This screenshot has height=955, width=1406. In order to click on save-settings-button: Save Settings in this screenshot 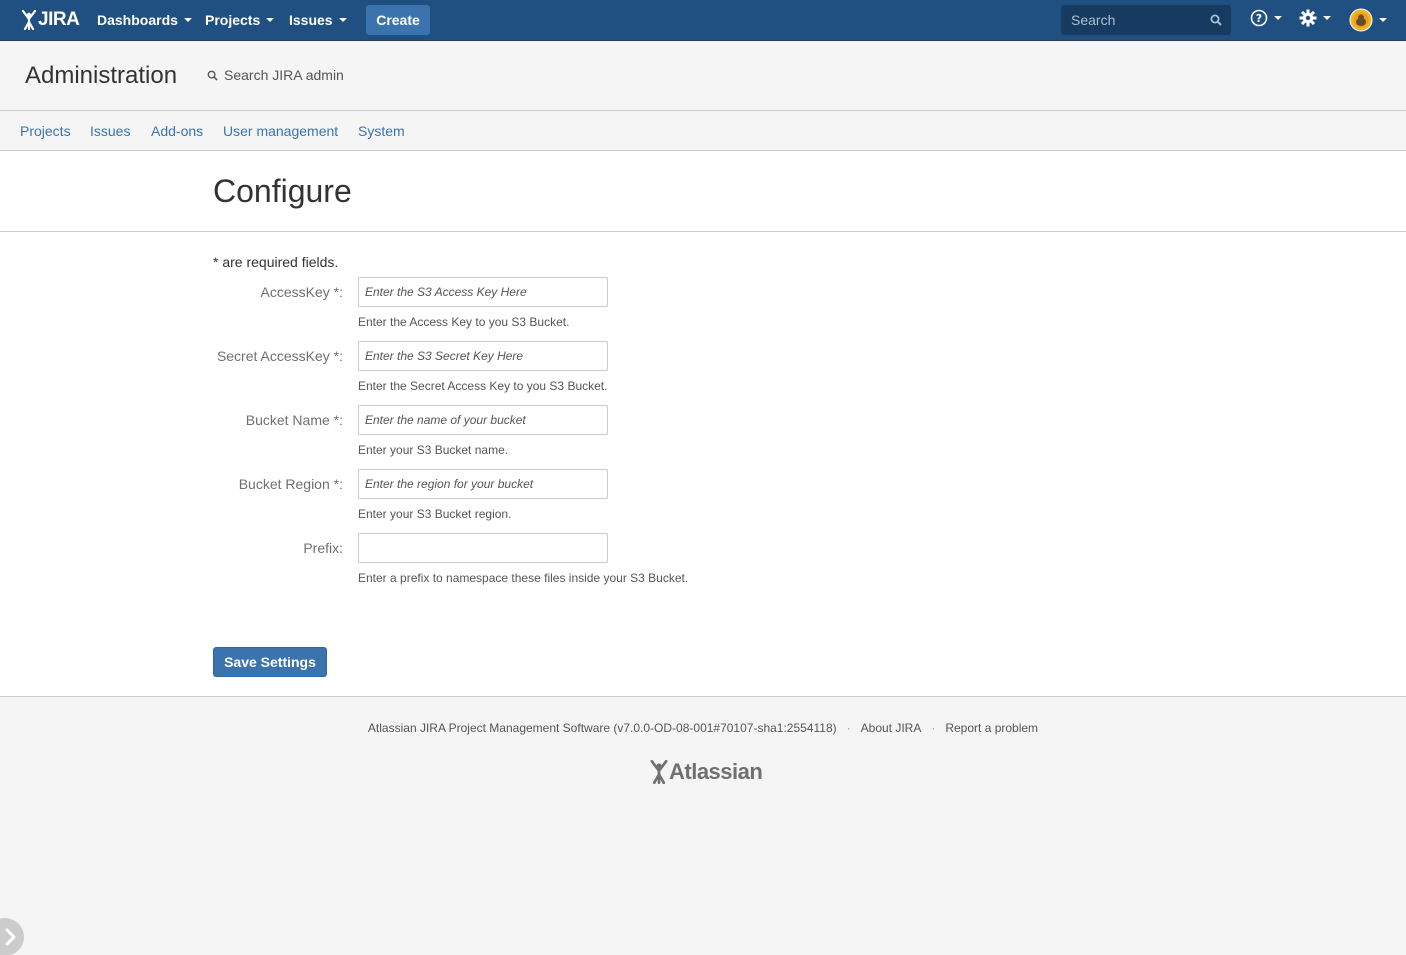, I will do `click(270, 662)`.